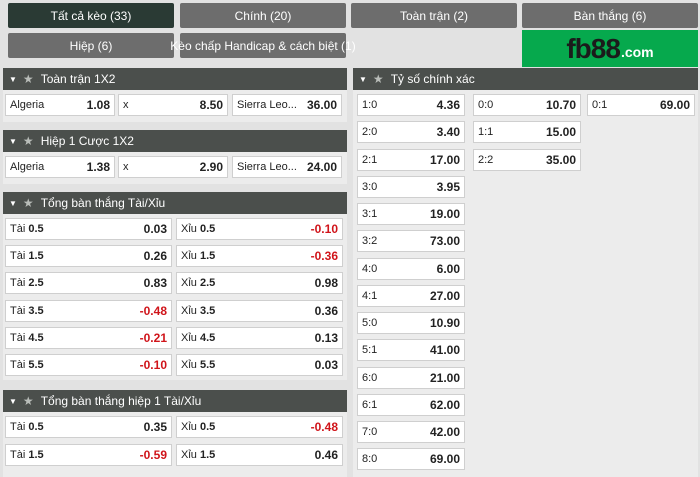 The width and height of the screenshot is (700, 477). What do you see at coordinates (370, 459) in the screenshot?
I see `odds-label: 8:0` at bounding box center [370, 459].